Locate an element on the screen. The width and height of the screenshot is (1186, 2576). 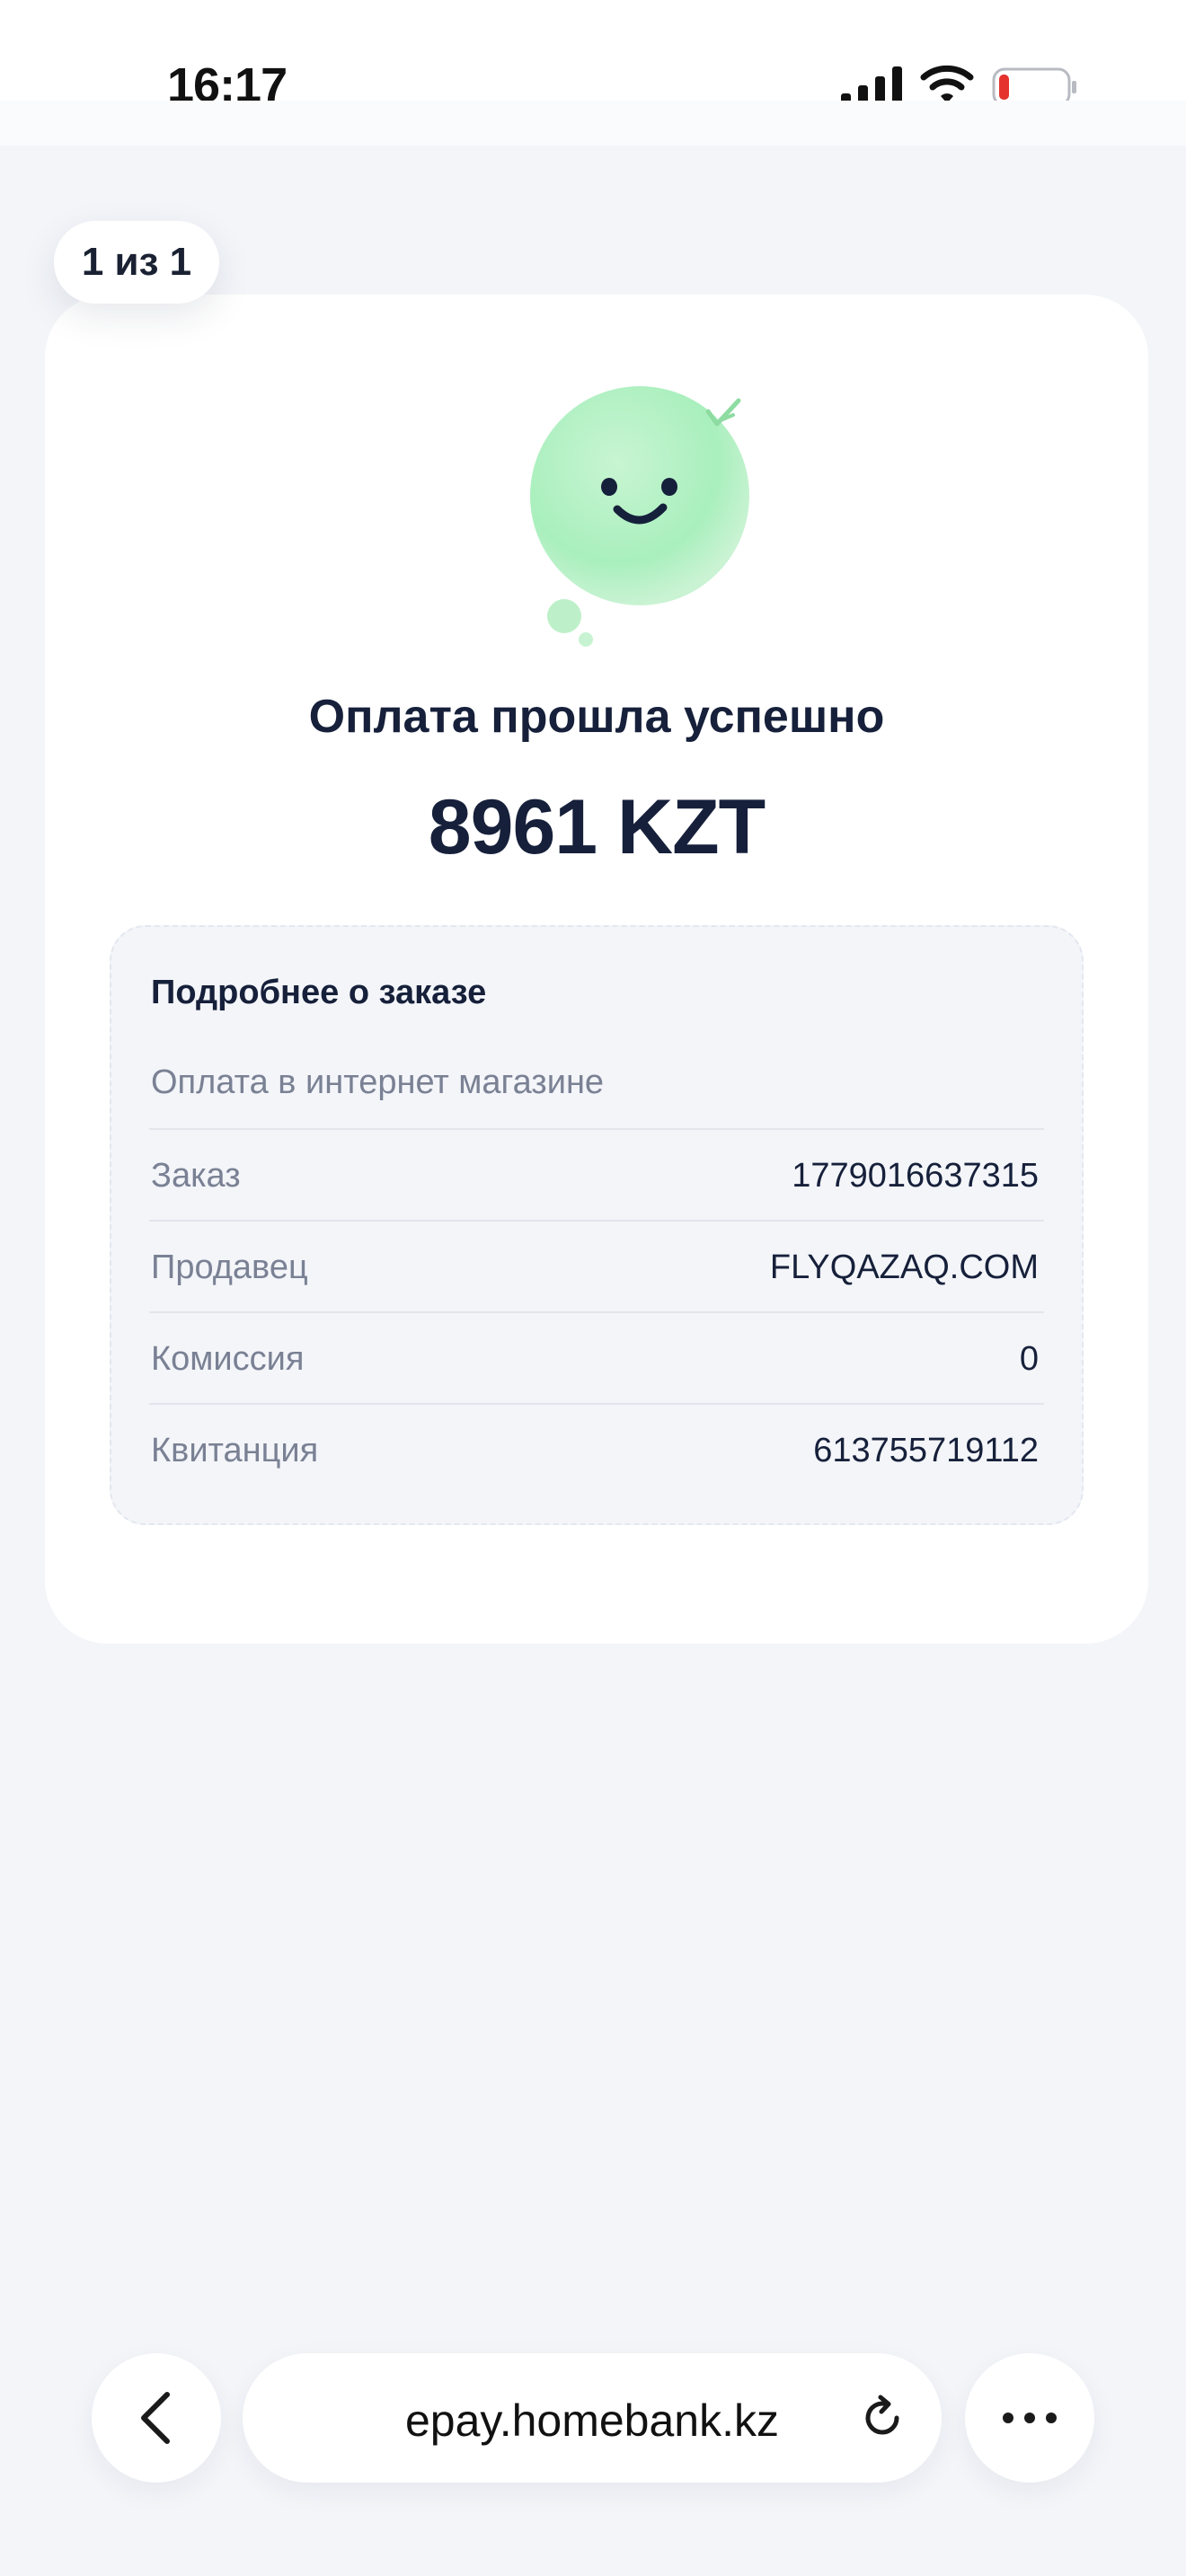
back-button is located at coordinates (156, 2418).